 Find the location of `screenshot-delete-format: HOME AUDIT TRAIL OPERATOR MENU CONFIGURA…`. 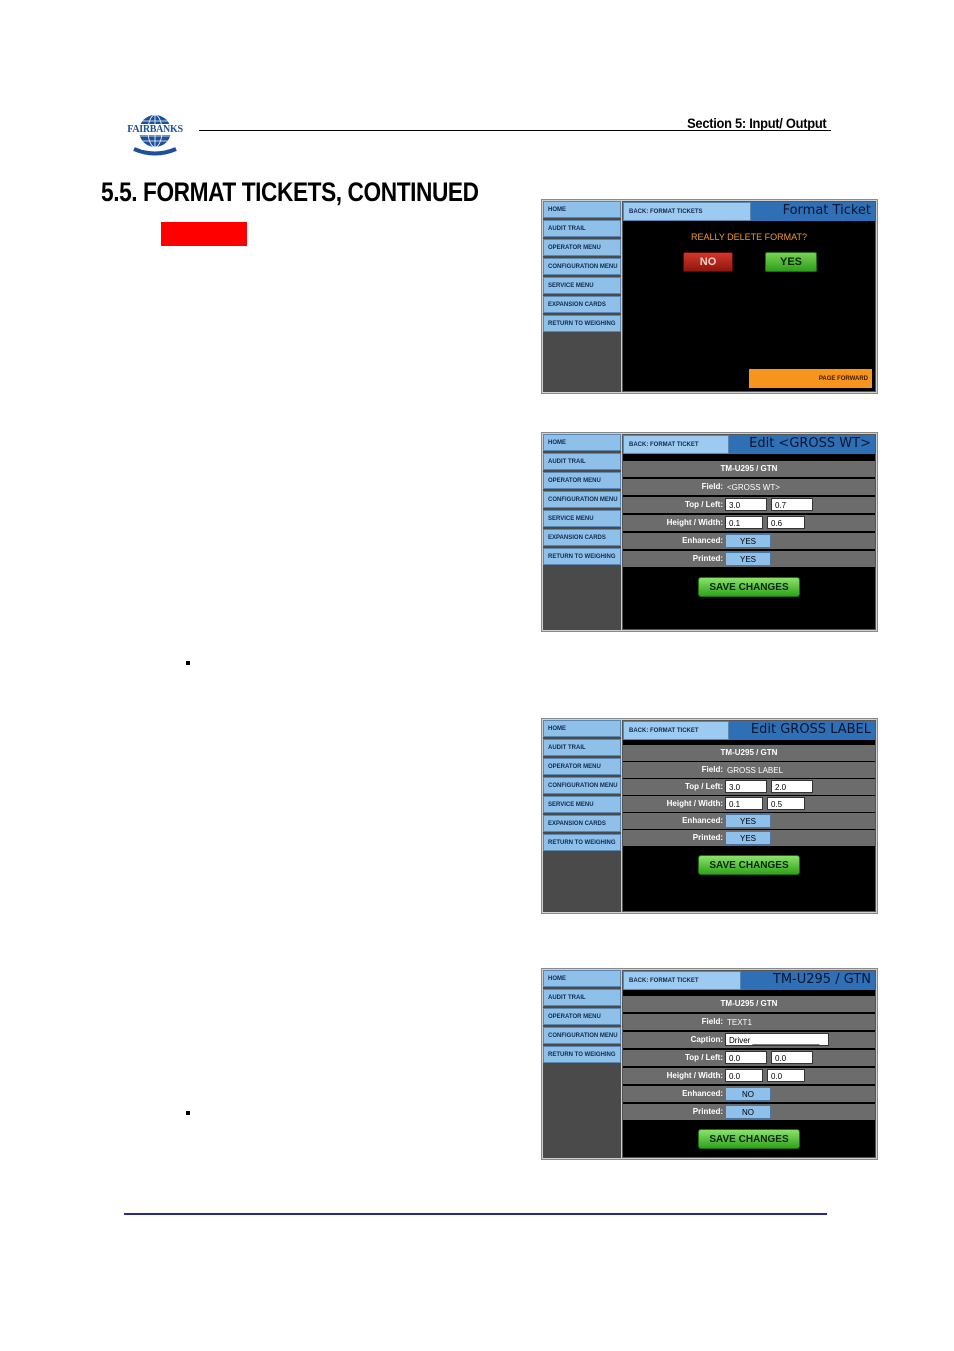

screenshot-delete-format: HOME AUDIT TRAIL OPERATOR MENU CONFIGURA… is located at coordinates (709, 296).